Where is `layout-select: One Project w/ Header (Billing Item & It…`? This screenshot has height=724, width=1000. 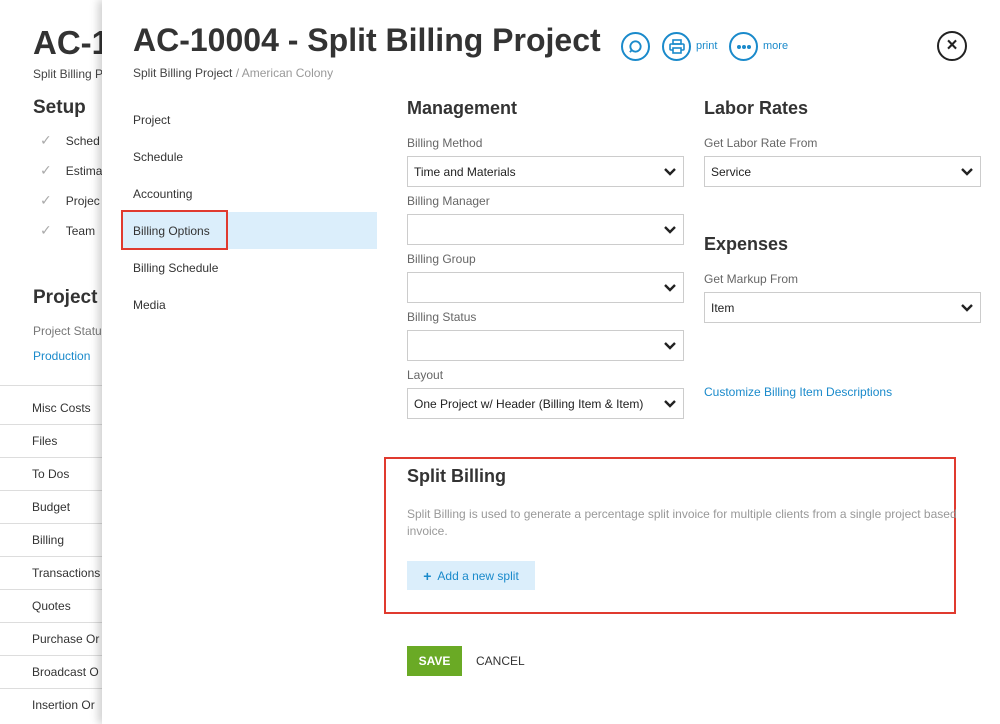
layout-select: One Project w/ Header (Billing Item & It… is located at coordinates (545, 403).